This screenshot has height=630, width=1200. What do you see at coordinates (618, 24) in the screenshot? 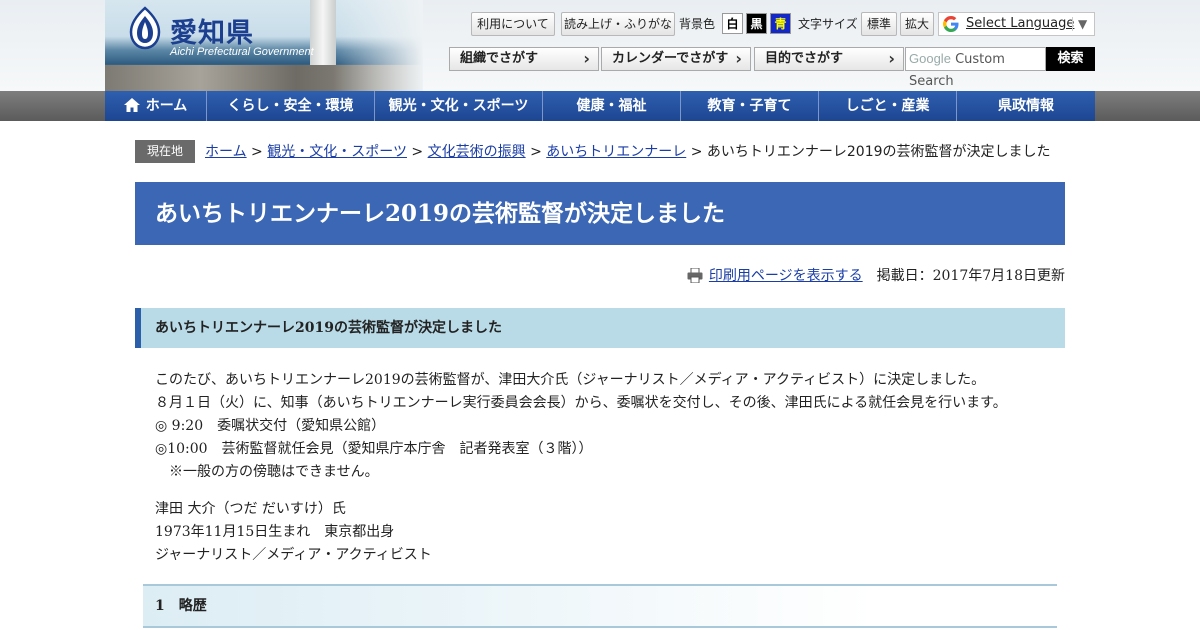
I see `readaloud-button: 読み上げ・ふりがな` at bounding box center [618, 24].